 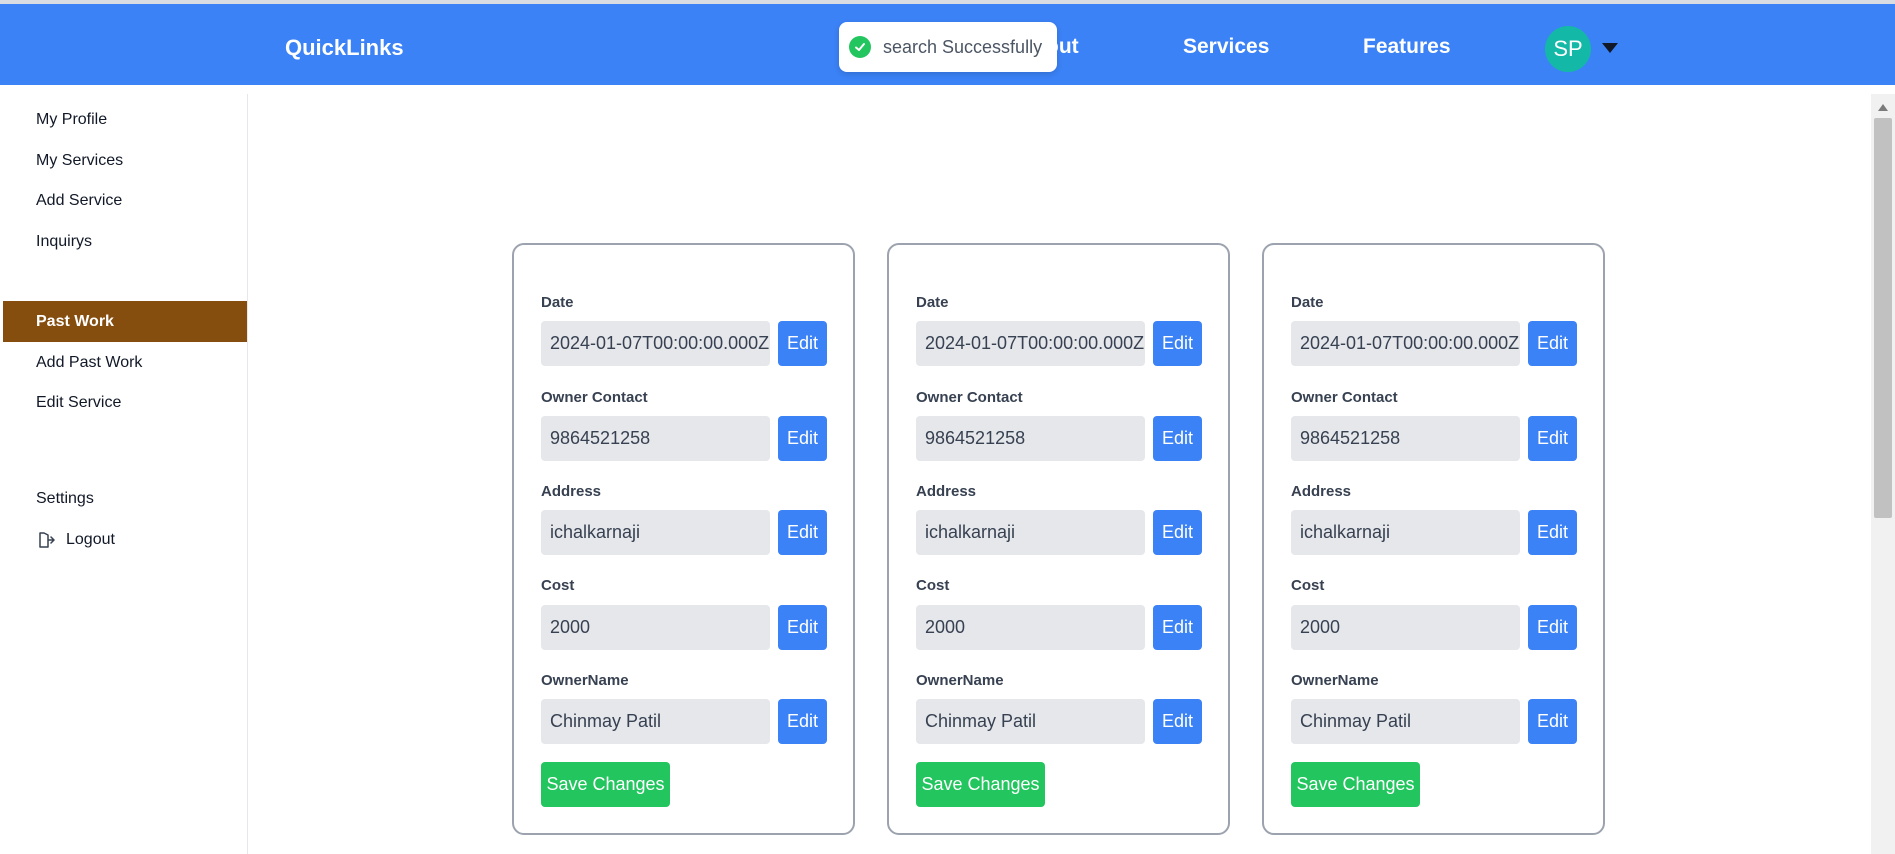 I want to click on sidebar-item-my-profile: My Profile, so click(x=125, y=119).